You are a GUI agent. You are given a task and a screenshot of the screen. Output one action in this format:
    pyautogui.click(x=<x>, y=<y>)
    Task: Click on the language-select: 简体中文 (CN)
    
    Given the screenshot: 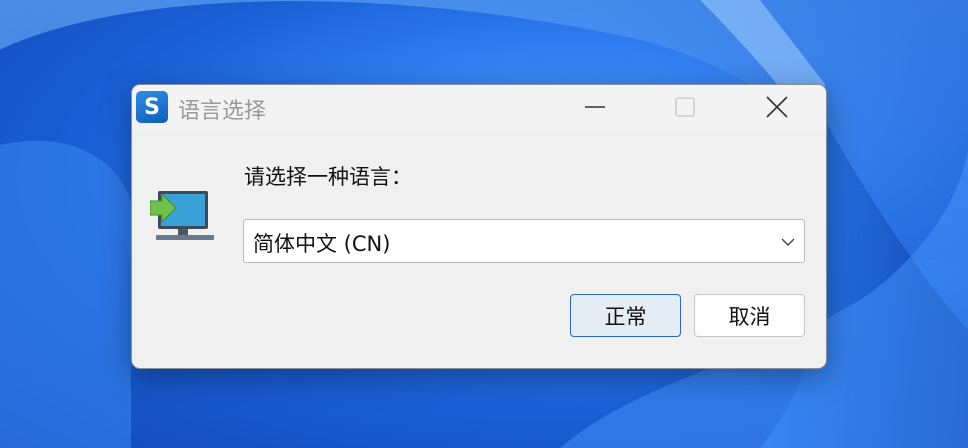 What is the action you would take?
    pyautogui.click(x=524, y=241)
    